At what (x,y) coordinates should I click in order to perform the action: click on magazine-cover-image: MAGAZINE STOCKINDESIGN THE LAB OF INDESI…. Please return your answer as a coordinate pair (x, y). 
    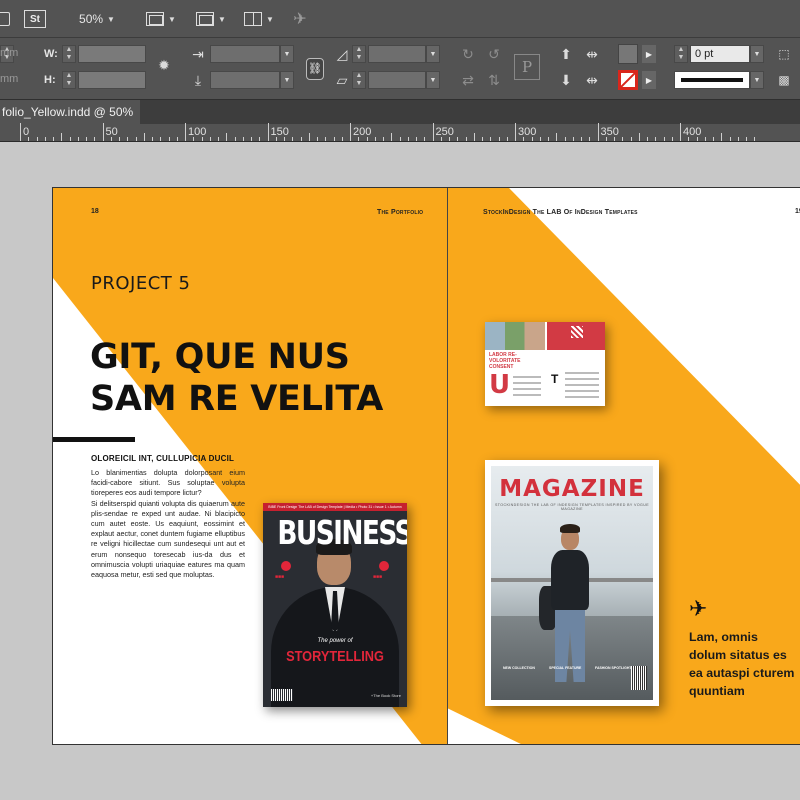
    Looking at the image, I should click on (572, 583).